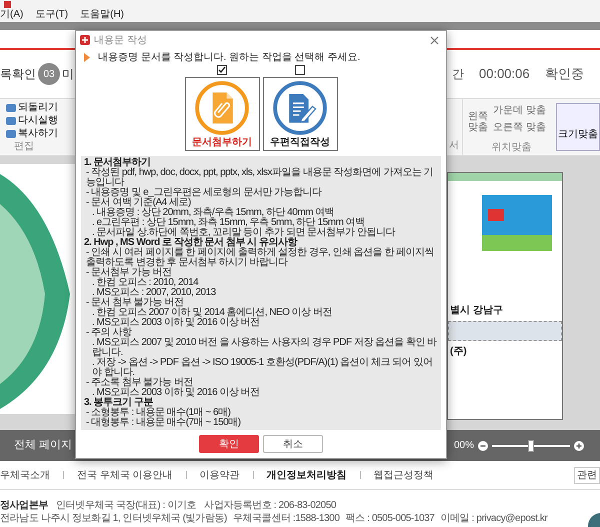 The image size is (600, 527). Describe the element at coordinates (578, 127) in the screenshot. I see `ribbon-button: 크기맞춤` at that location.